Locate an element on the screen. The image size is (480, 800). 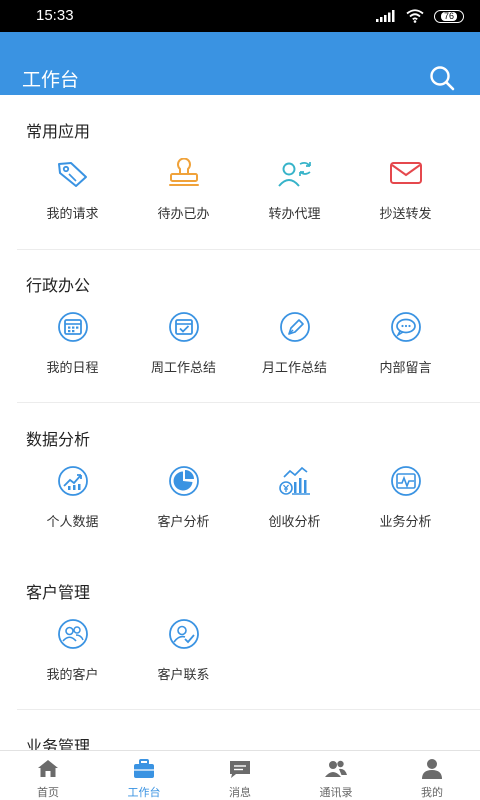
status-bar: 15:33 76 is located at coordinates (240, 16).